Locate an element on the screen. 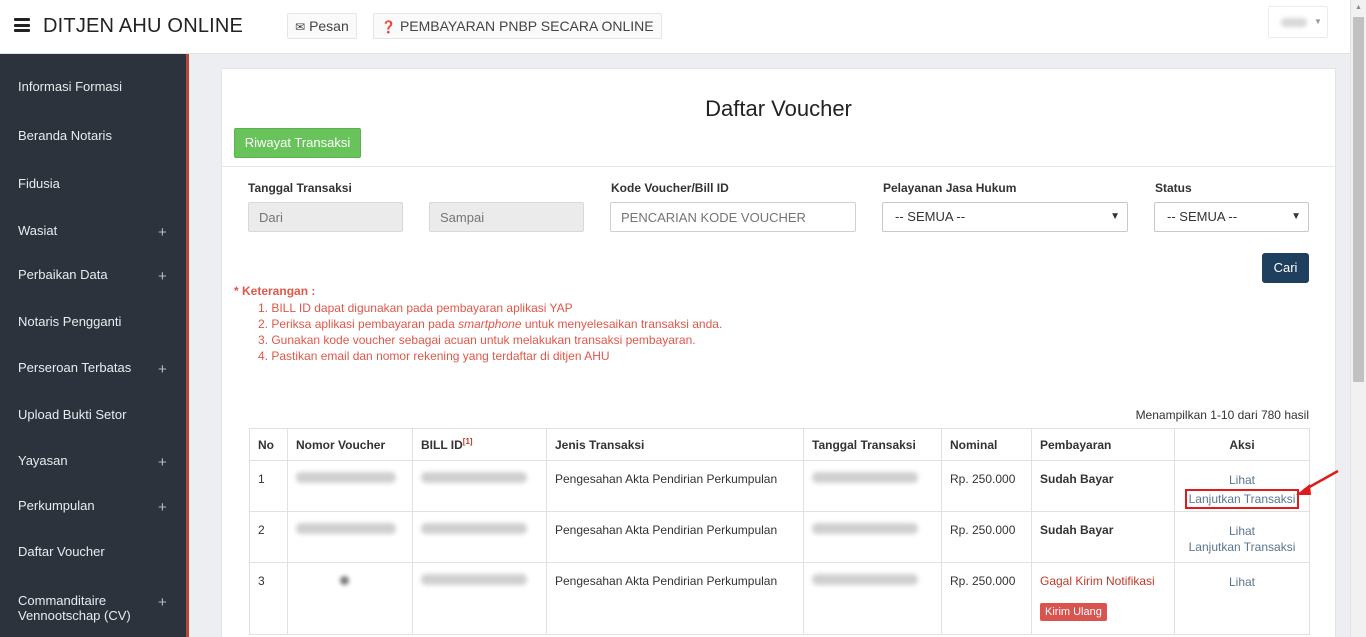  sidebar-item-notaris-pengganti: Notaris Pengganti is located at coordinates (93, 323).